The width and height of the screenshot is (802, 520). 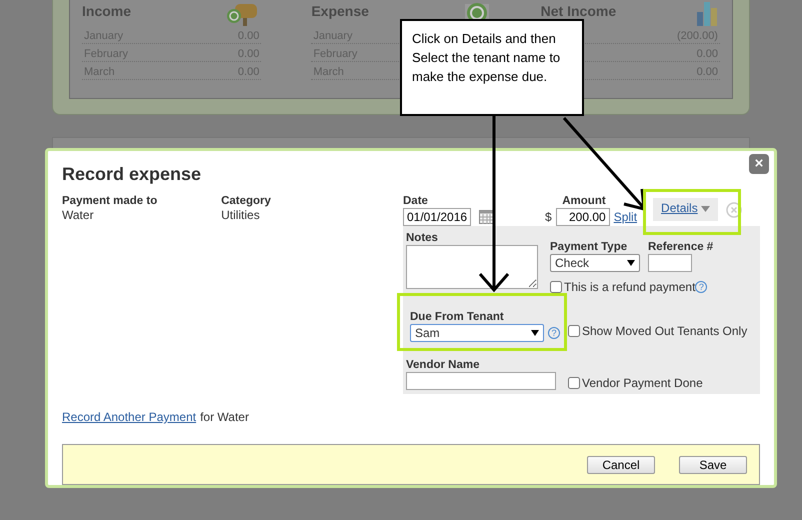 What do you see at coordinates (548, 217) in the screenshot?
I see `currency-symbol: $` at bounding box center [548, 217].